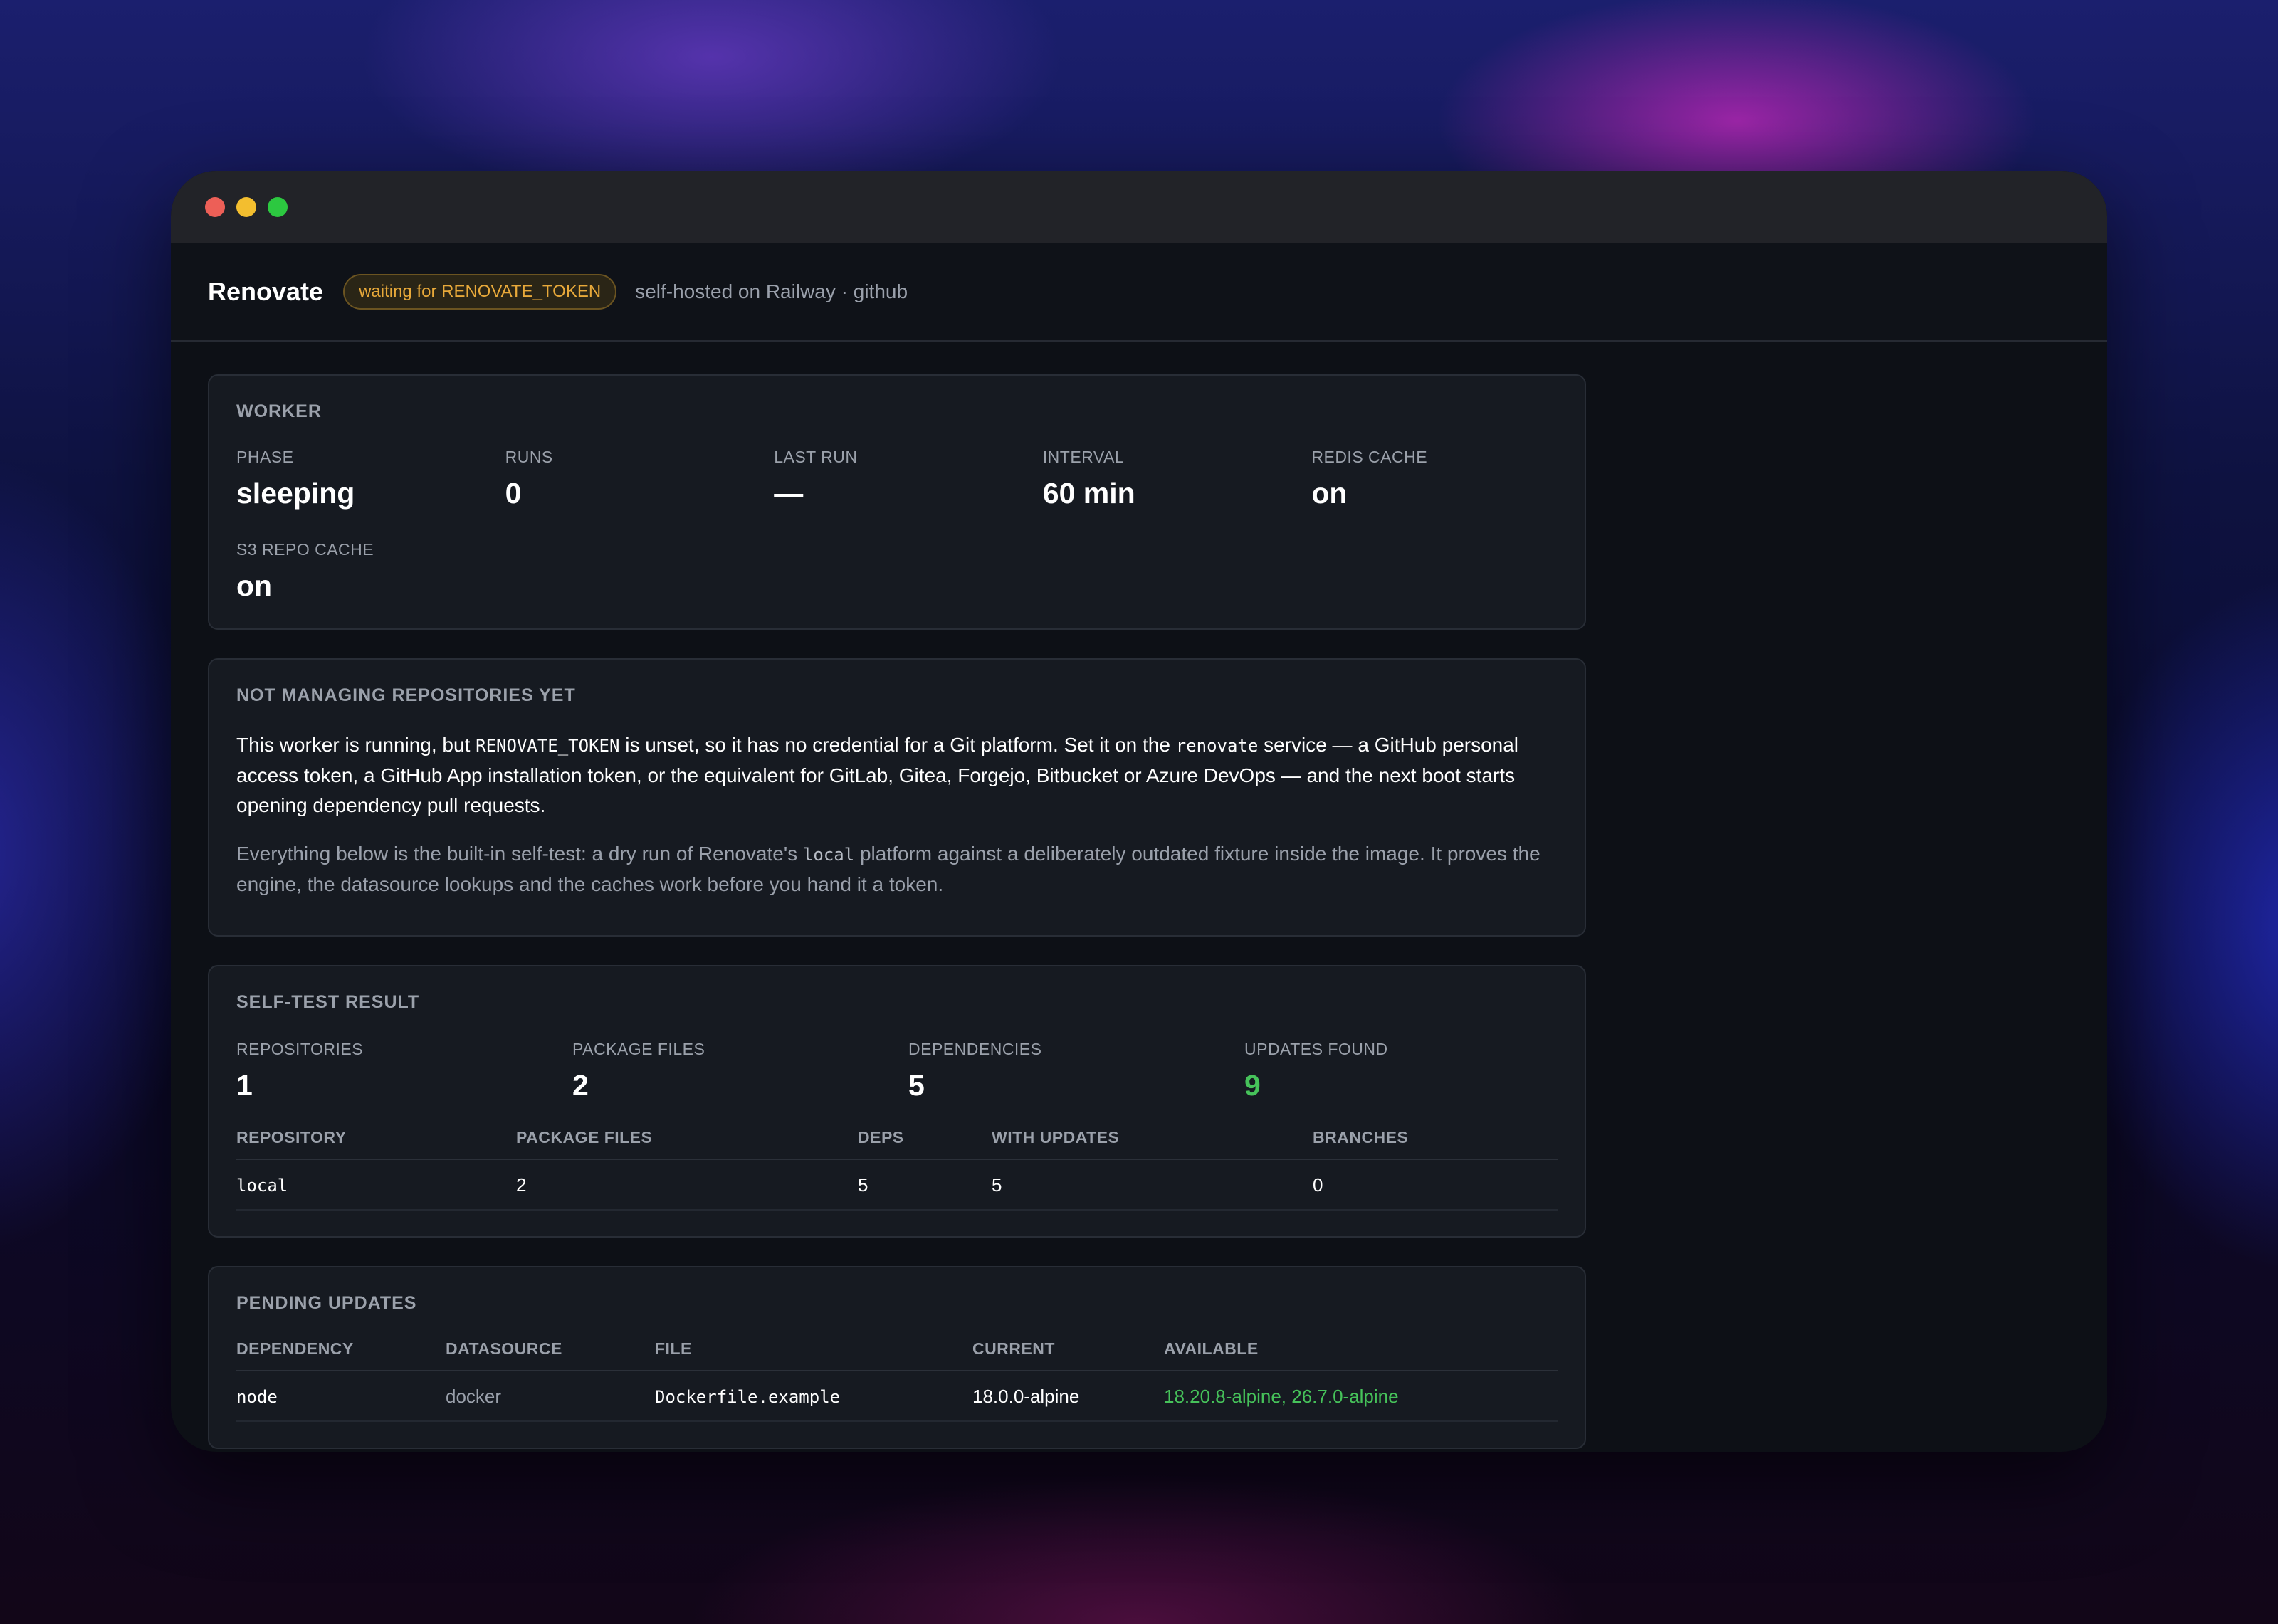  Describe the element at coordinates (1361, 1355) in the screenshot. I see `column-header: AVAILABLE` at that location.